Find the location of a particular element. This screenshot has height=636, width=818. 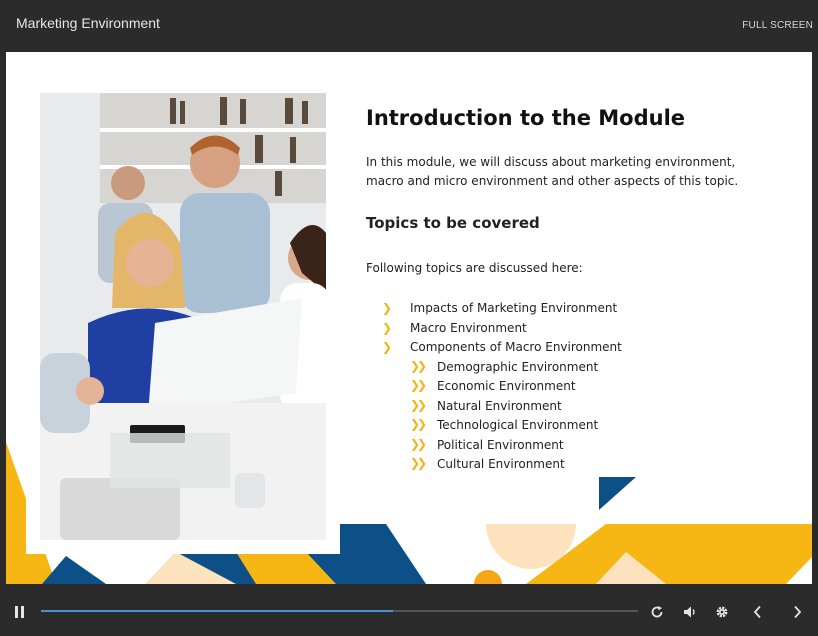

progress-bar is located at coordinates (339, 611).